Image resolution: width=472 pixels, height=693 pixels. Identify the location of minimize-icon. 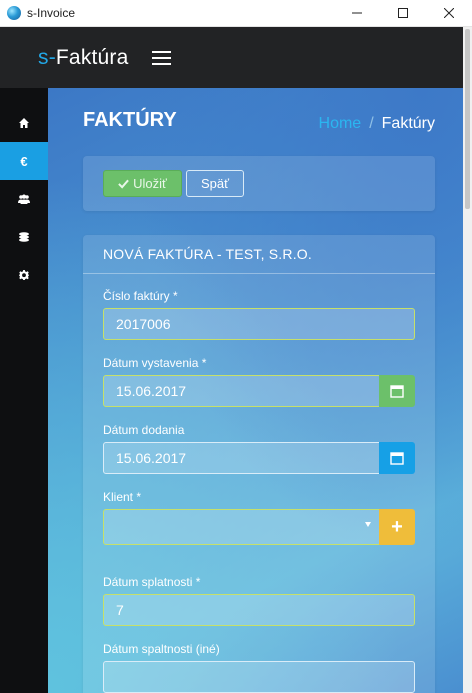
(357, 13).